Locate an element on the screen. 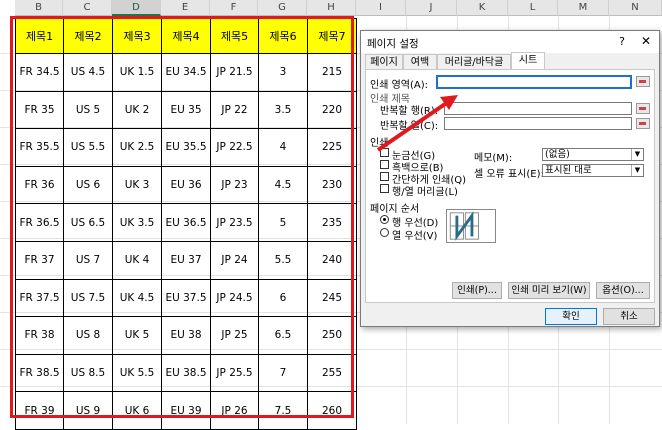  ok-button: 확인 is located at coordinates (571, 316).